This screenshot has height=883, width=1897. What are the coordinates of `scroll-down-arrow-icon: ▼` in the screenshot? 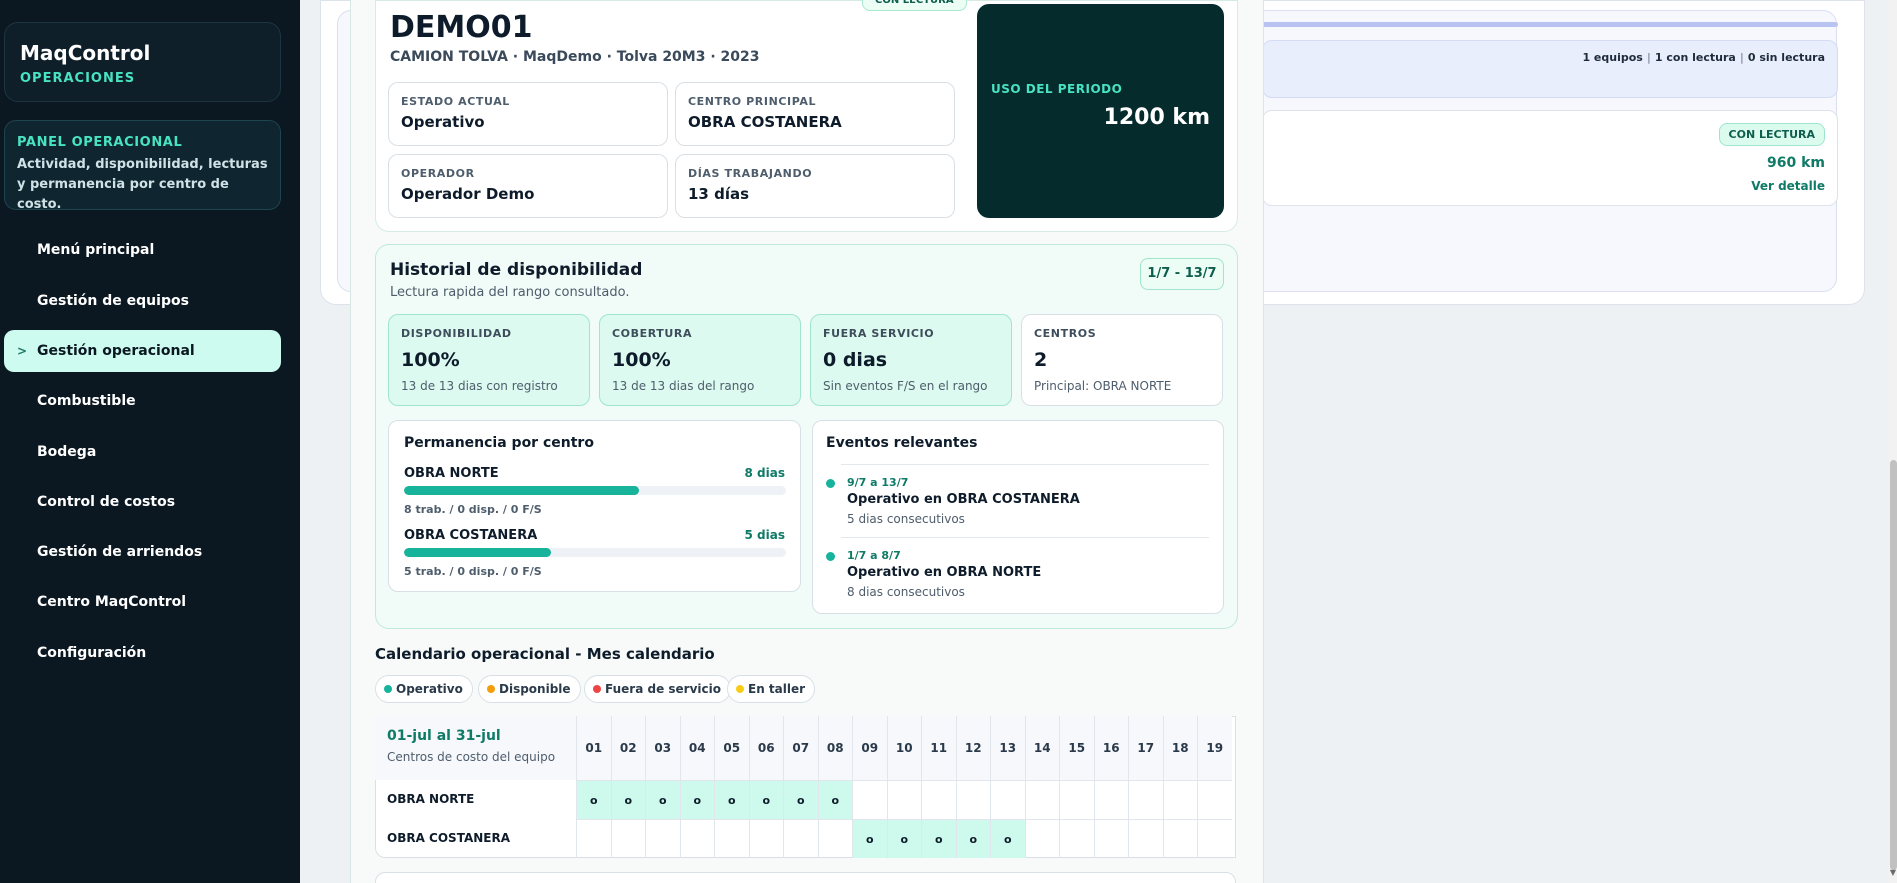 It's located at (1893, 874).